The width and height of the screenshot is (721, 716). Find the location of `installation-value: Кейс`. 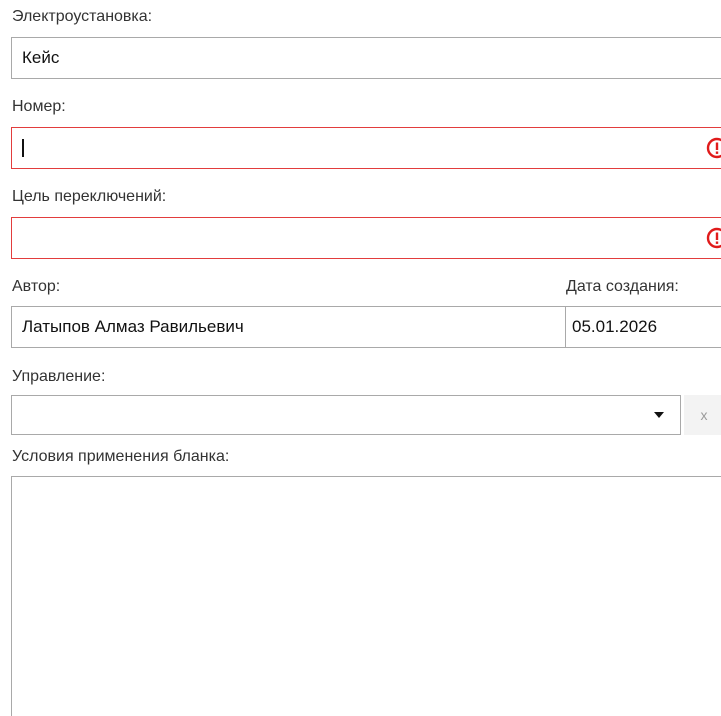

installation-value: Кейс is located at coordinates (41, 57).